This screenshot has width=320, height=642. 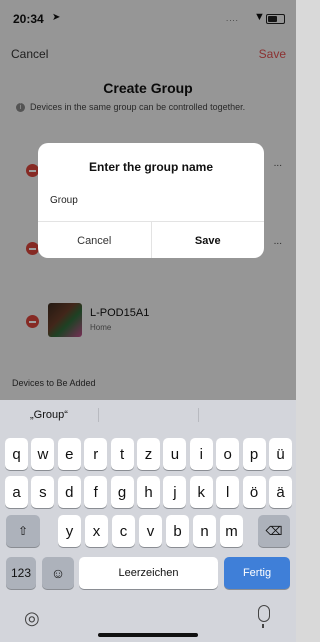 I want to click on space-key: Leerzeichen, so click(x=148, y=573).